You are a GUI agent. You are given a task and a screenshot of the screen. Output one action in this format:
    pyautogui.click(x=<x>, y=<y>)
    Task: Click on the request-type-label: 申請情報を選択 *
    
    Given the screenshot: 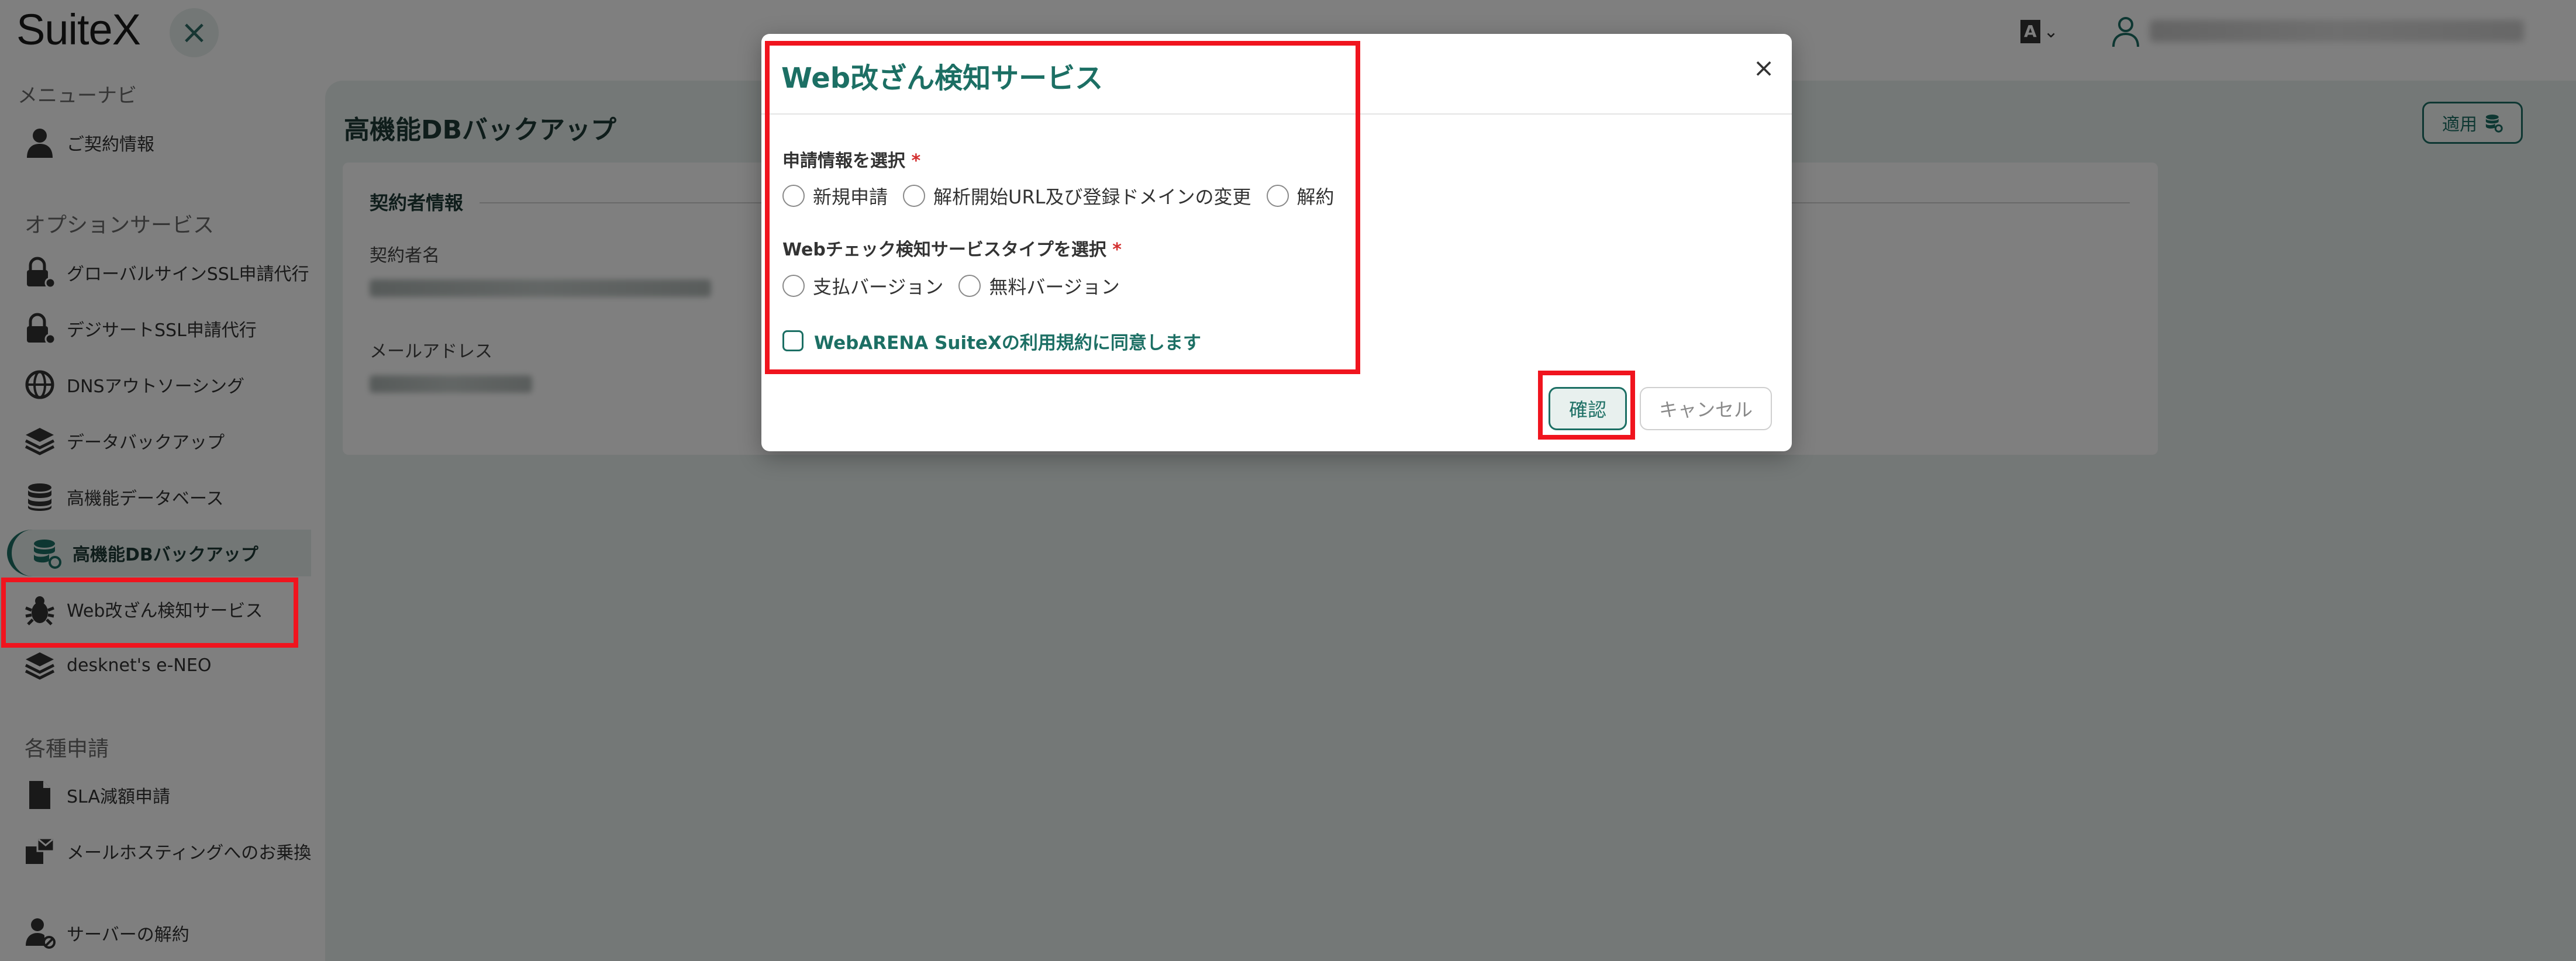 What is the action you would take?
    pyautogui.click(x=851, y=159)
    